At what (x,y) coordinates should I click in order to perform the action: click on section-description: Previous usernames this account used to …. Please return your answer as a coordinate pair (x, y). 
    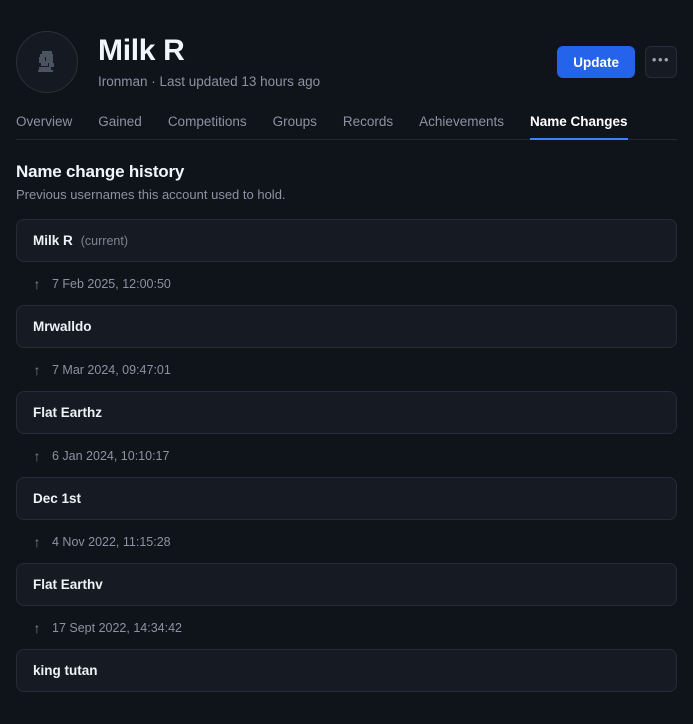
    Looking at the image, I should click on (151, 194).